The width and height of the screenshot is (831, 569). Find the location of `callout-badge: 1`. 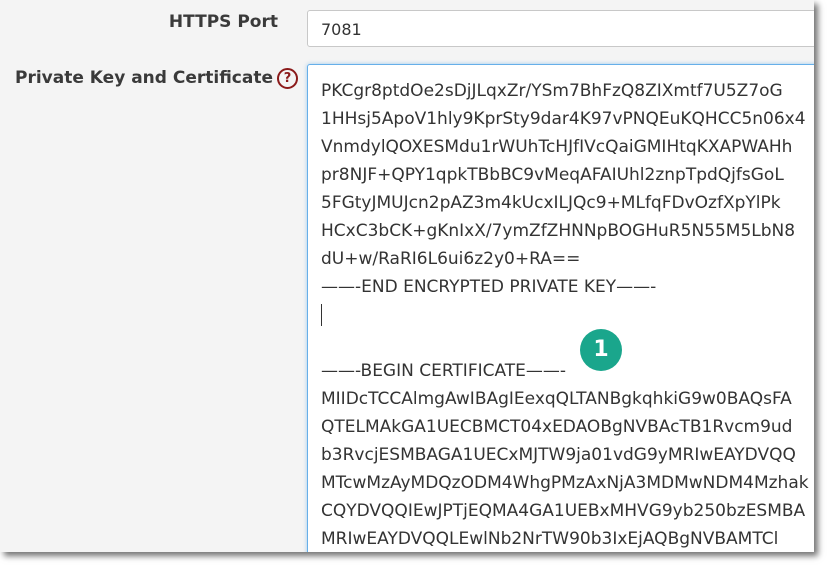

callout-badge: 1 is located at coordinates (601, 350).